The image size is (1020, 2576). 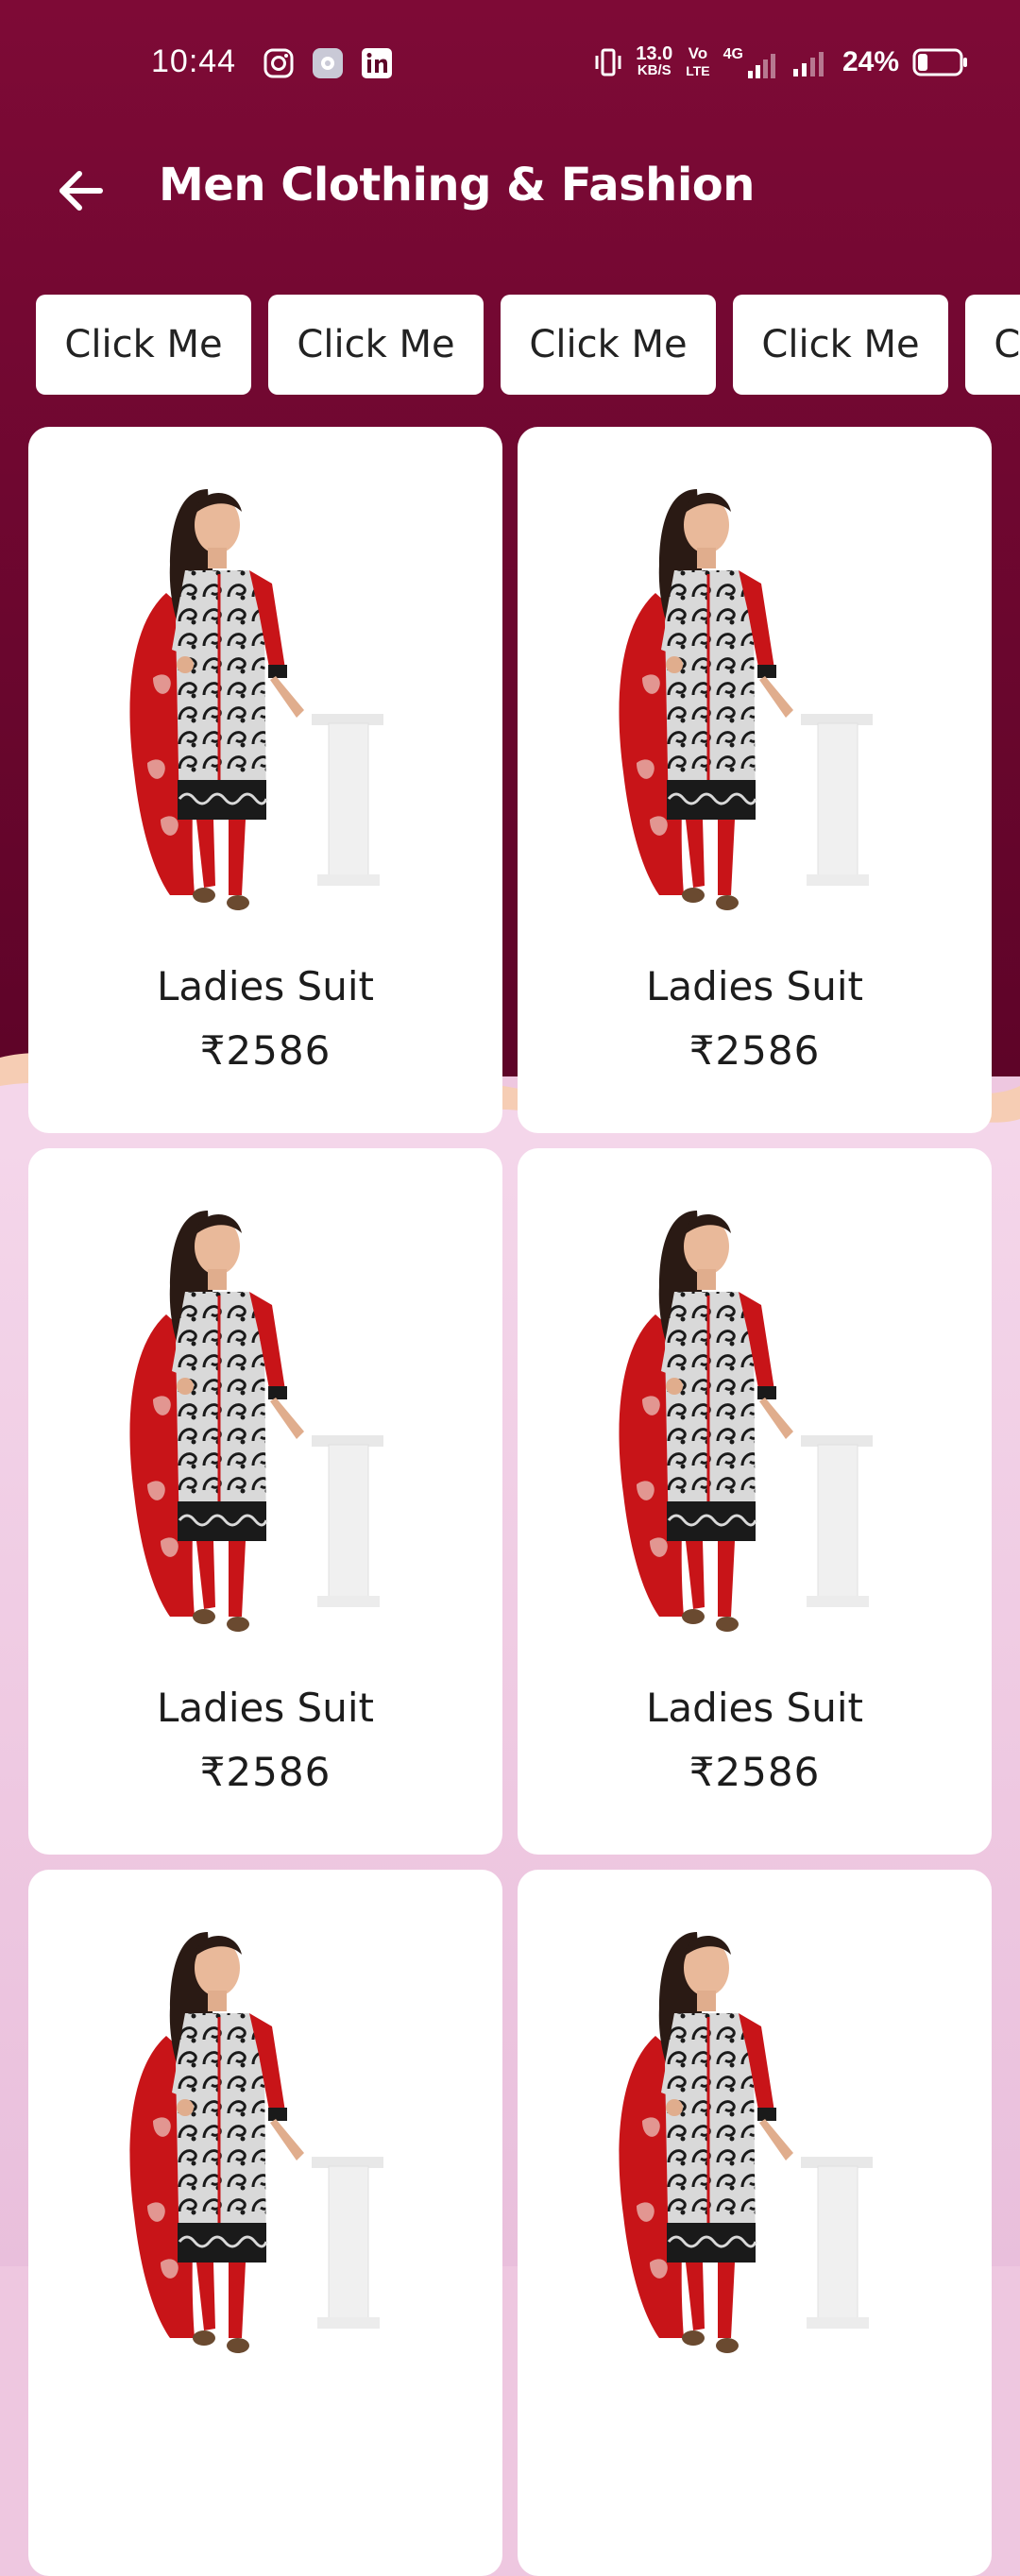 What do you see at coordinates (761, 66) in the screenshot?
I see `signal-bars-icon` at bounding box center [761, 66].